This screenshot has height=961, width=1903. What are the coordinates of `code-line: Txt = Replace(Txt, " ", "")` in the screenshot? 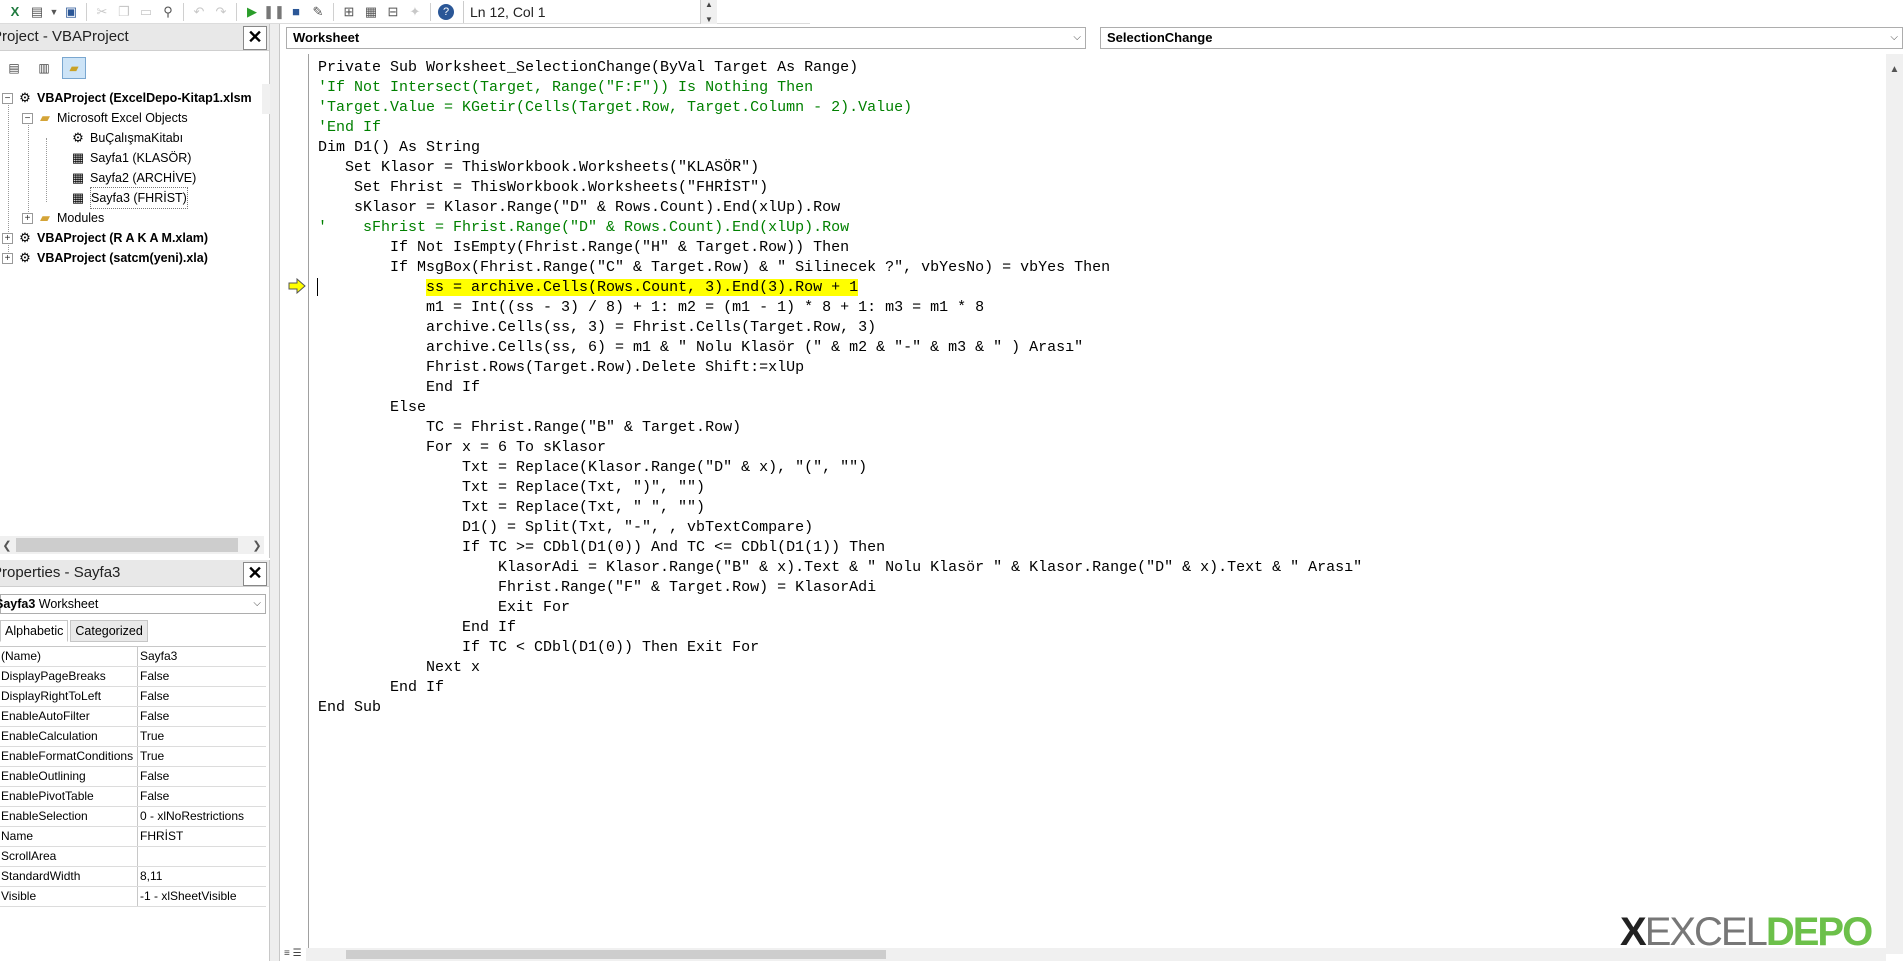 It's located at (840, 508).